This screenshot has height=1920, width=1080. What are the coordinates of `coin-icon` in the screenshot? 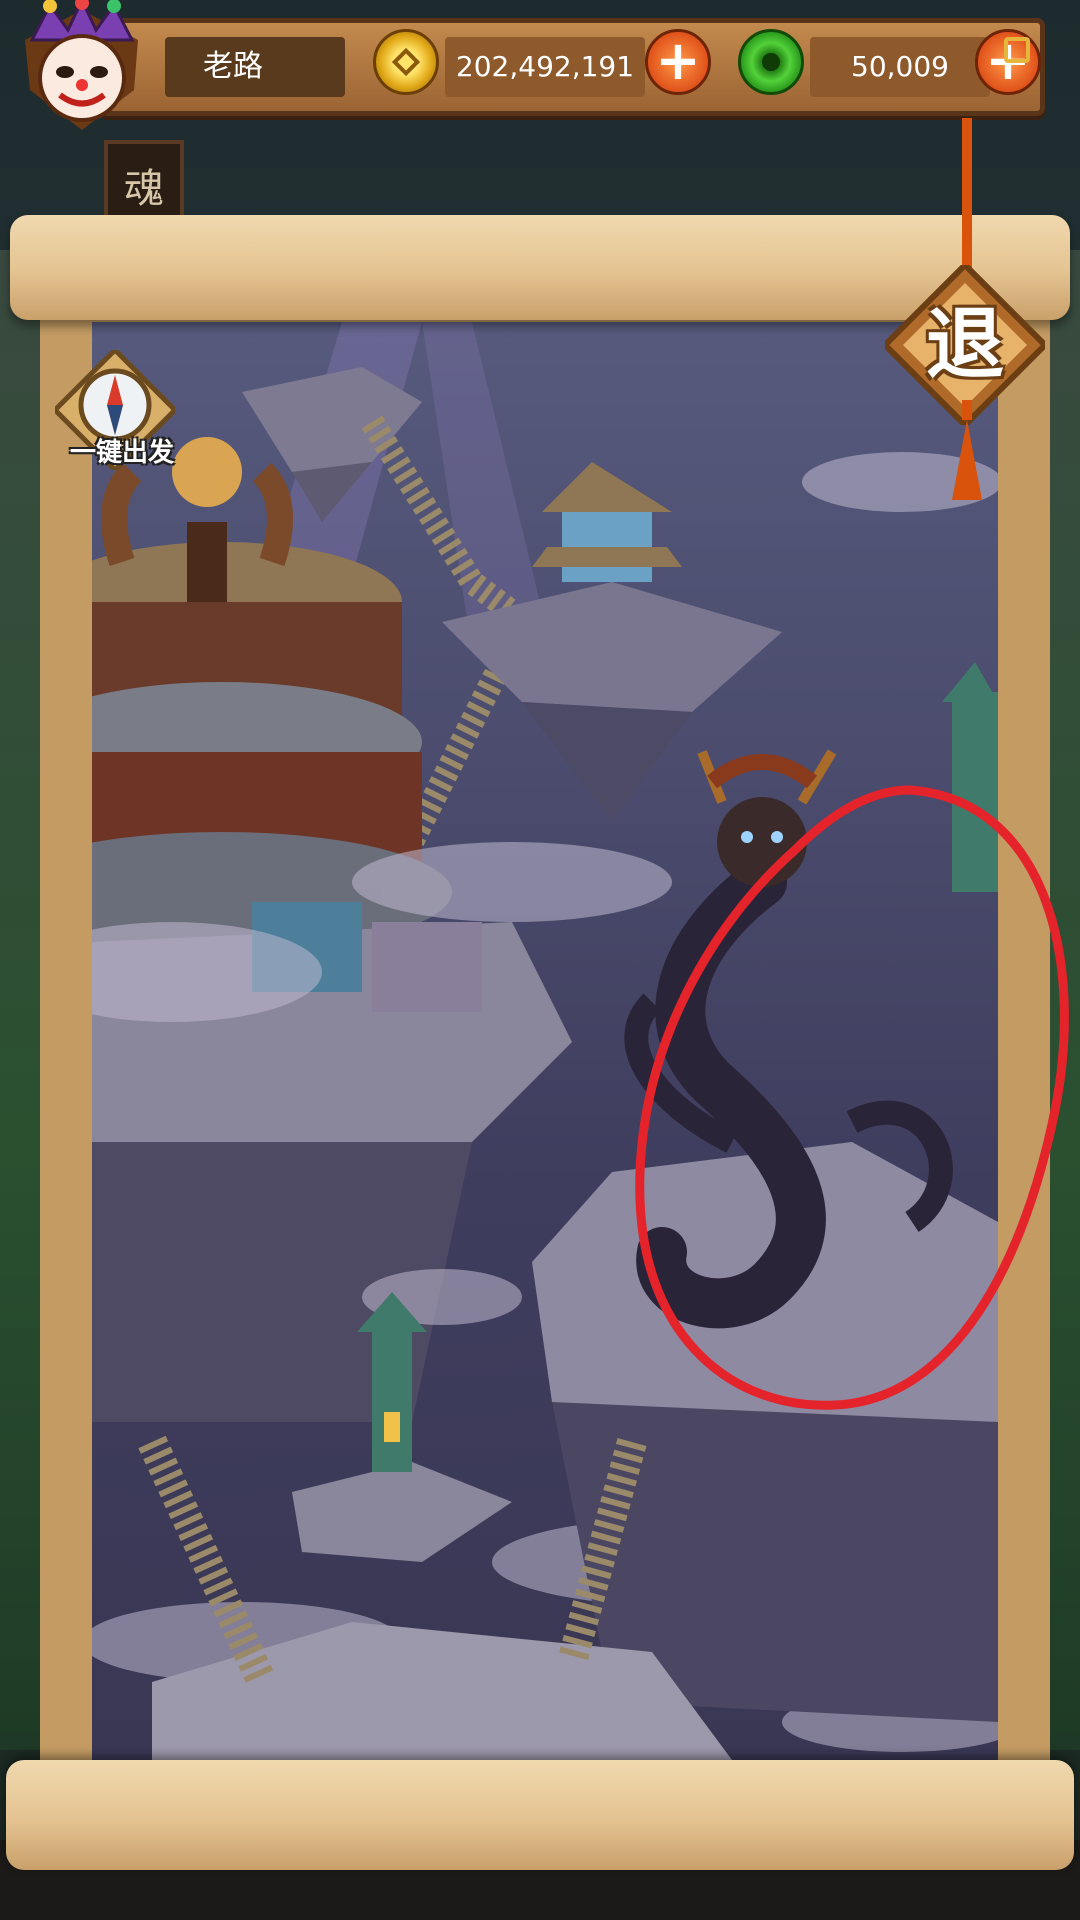 It's located at (406, 62).